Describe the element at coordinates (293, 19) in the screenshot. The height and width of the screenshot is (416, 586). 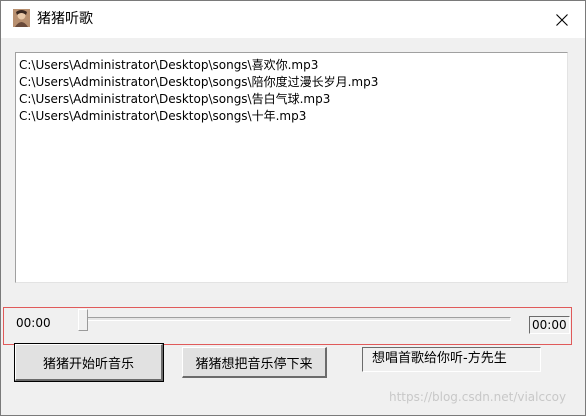
I see `title-bar: 猪猪听歌` at that location.